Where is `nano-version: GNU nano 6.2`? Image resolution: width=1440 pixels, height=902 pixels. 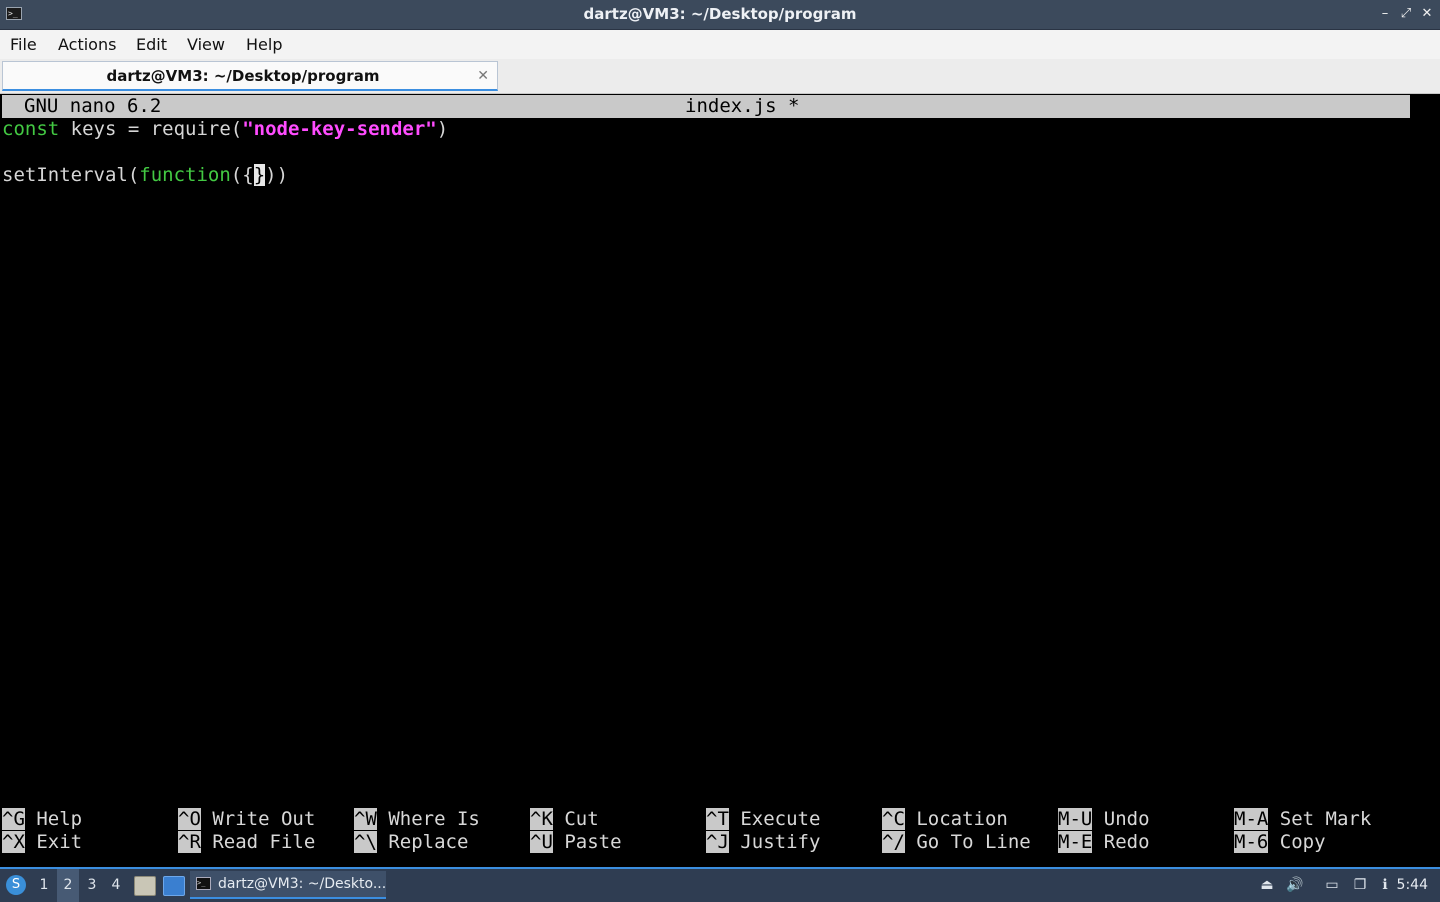 nano-version: GNU nano 6.2 is located at coordinates (93, 106).